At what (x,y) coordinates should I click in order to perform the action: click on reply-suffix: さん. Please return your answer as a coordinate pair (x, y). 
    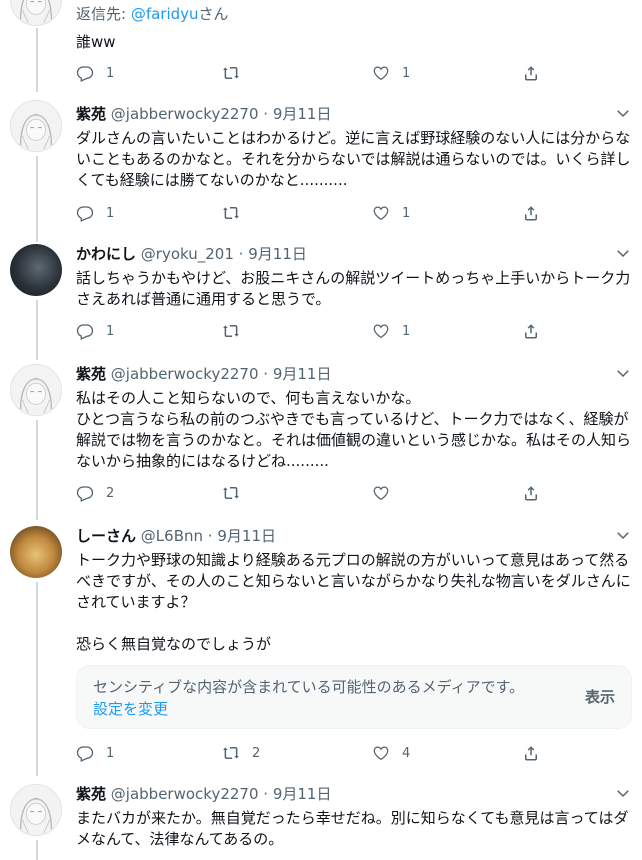
    Looking at the image, I should click on (213, 14).